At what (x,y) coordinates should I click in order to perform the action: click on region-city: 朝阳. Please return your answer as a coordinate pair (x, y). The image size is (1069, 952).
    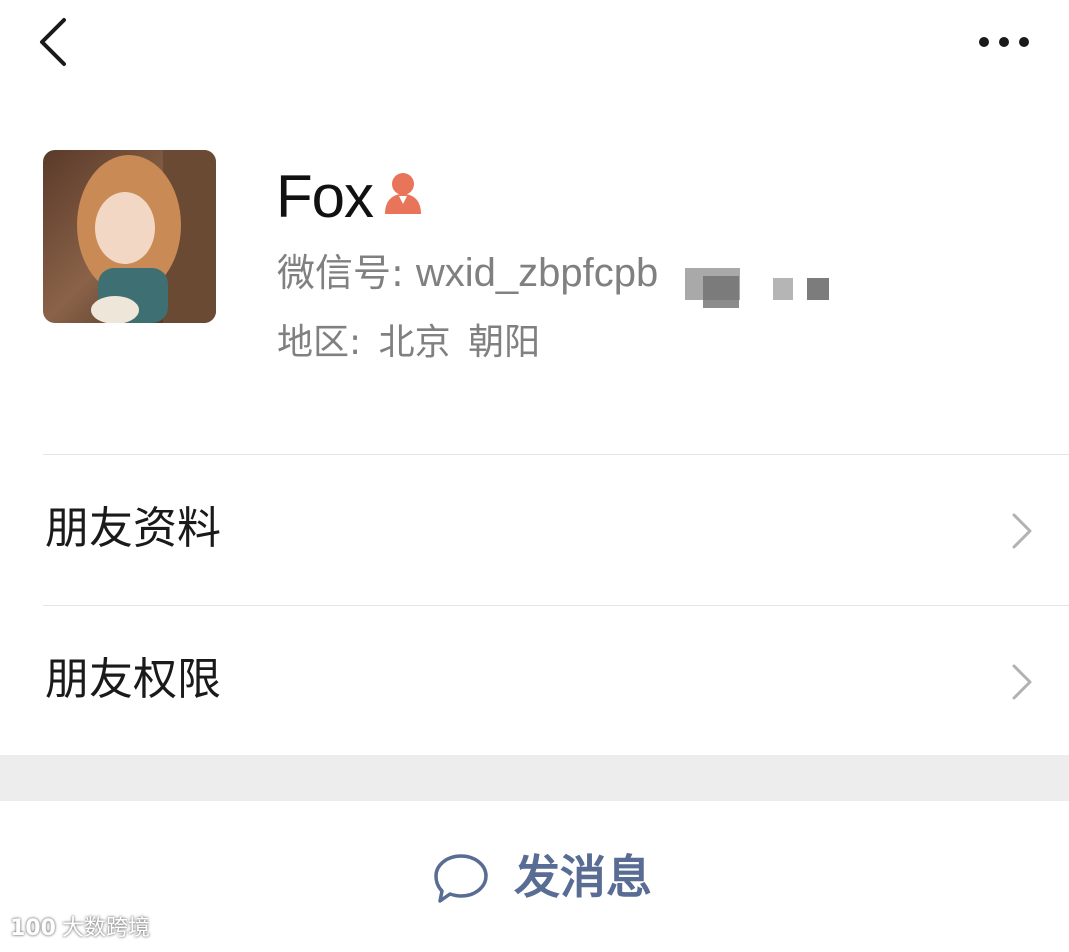
    Looking at the image, I should click on (504, 342).